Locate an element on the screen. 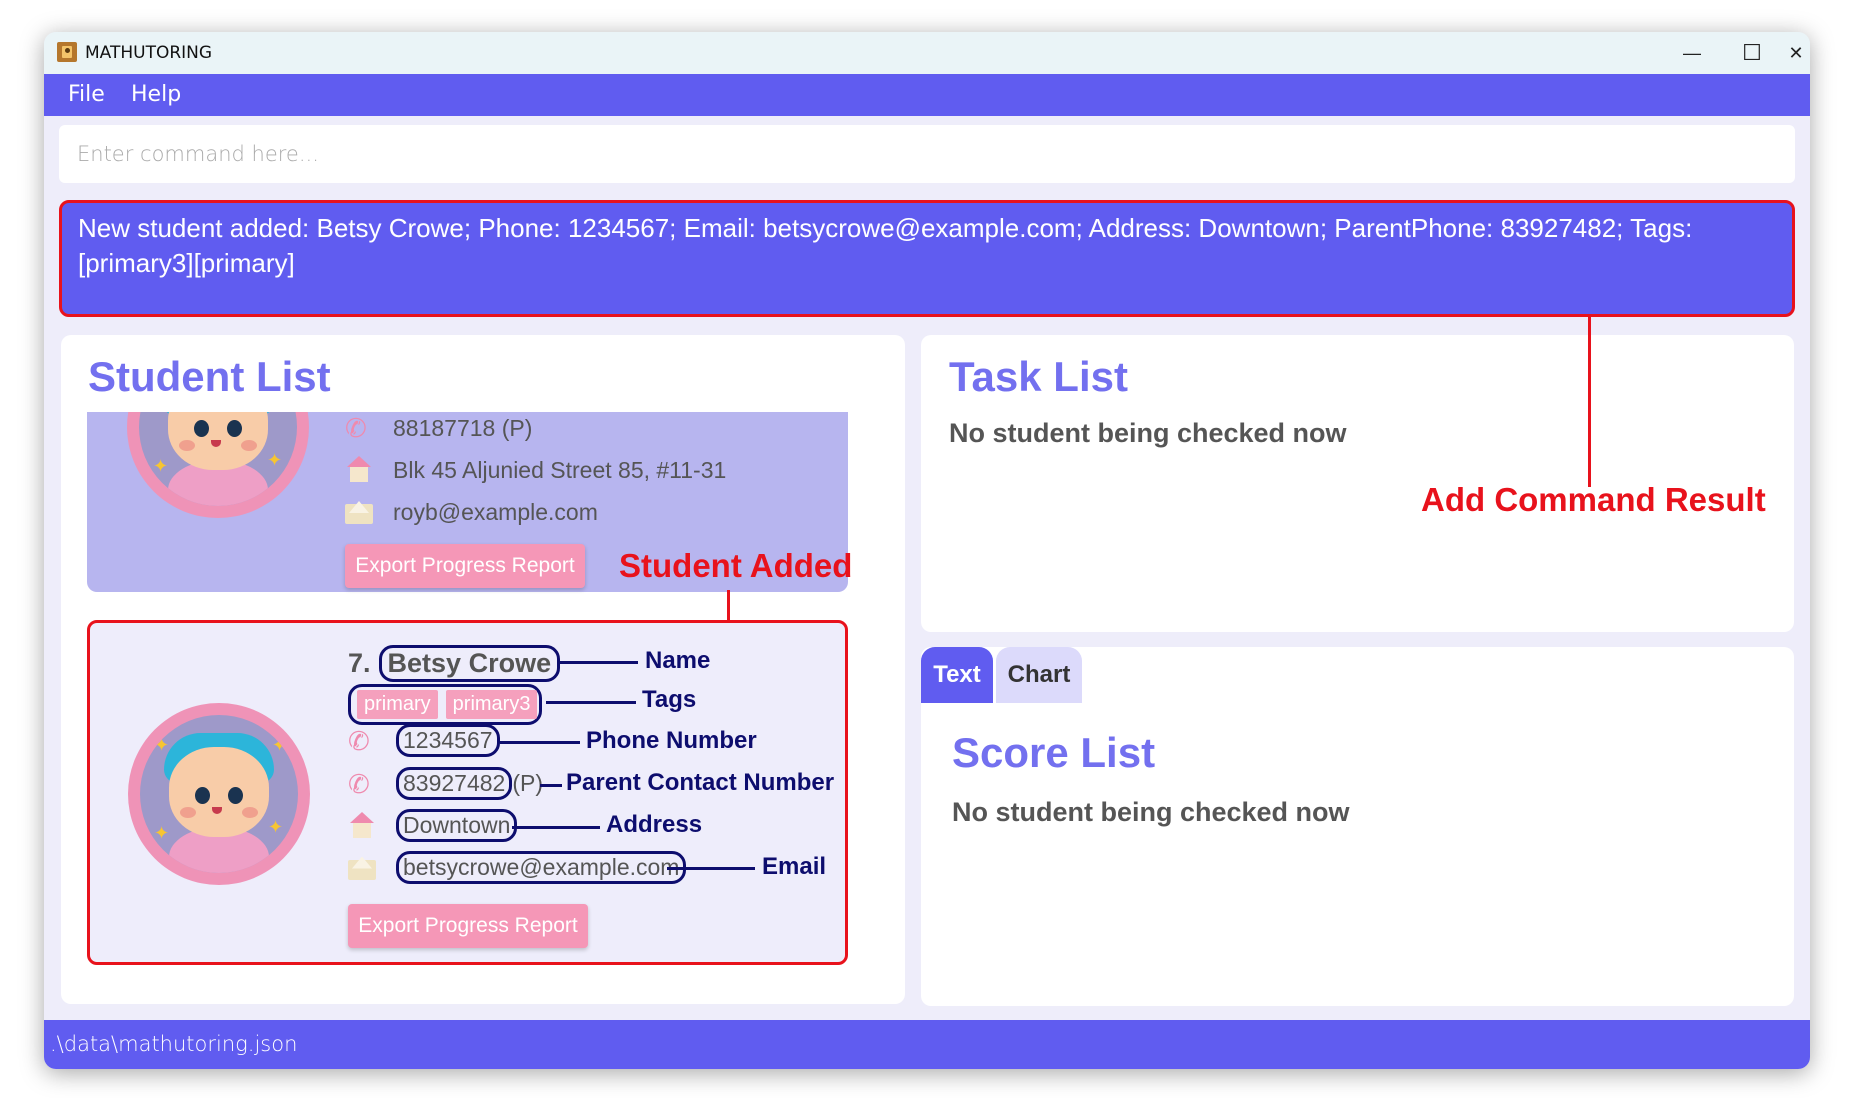  score-list-title: Score List is located at coordinates (1054, 752).